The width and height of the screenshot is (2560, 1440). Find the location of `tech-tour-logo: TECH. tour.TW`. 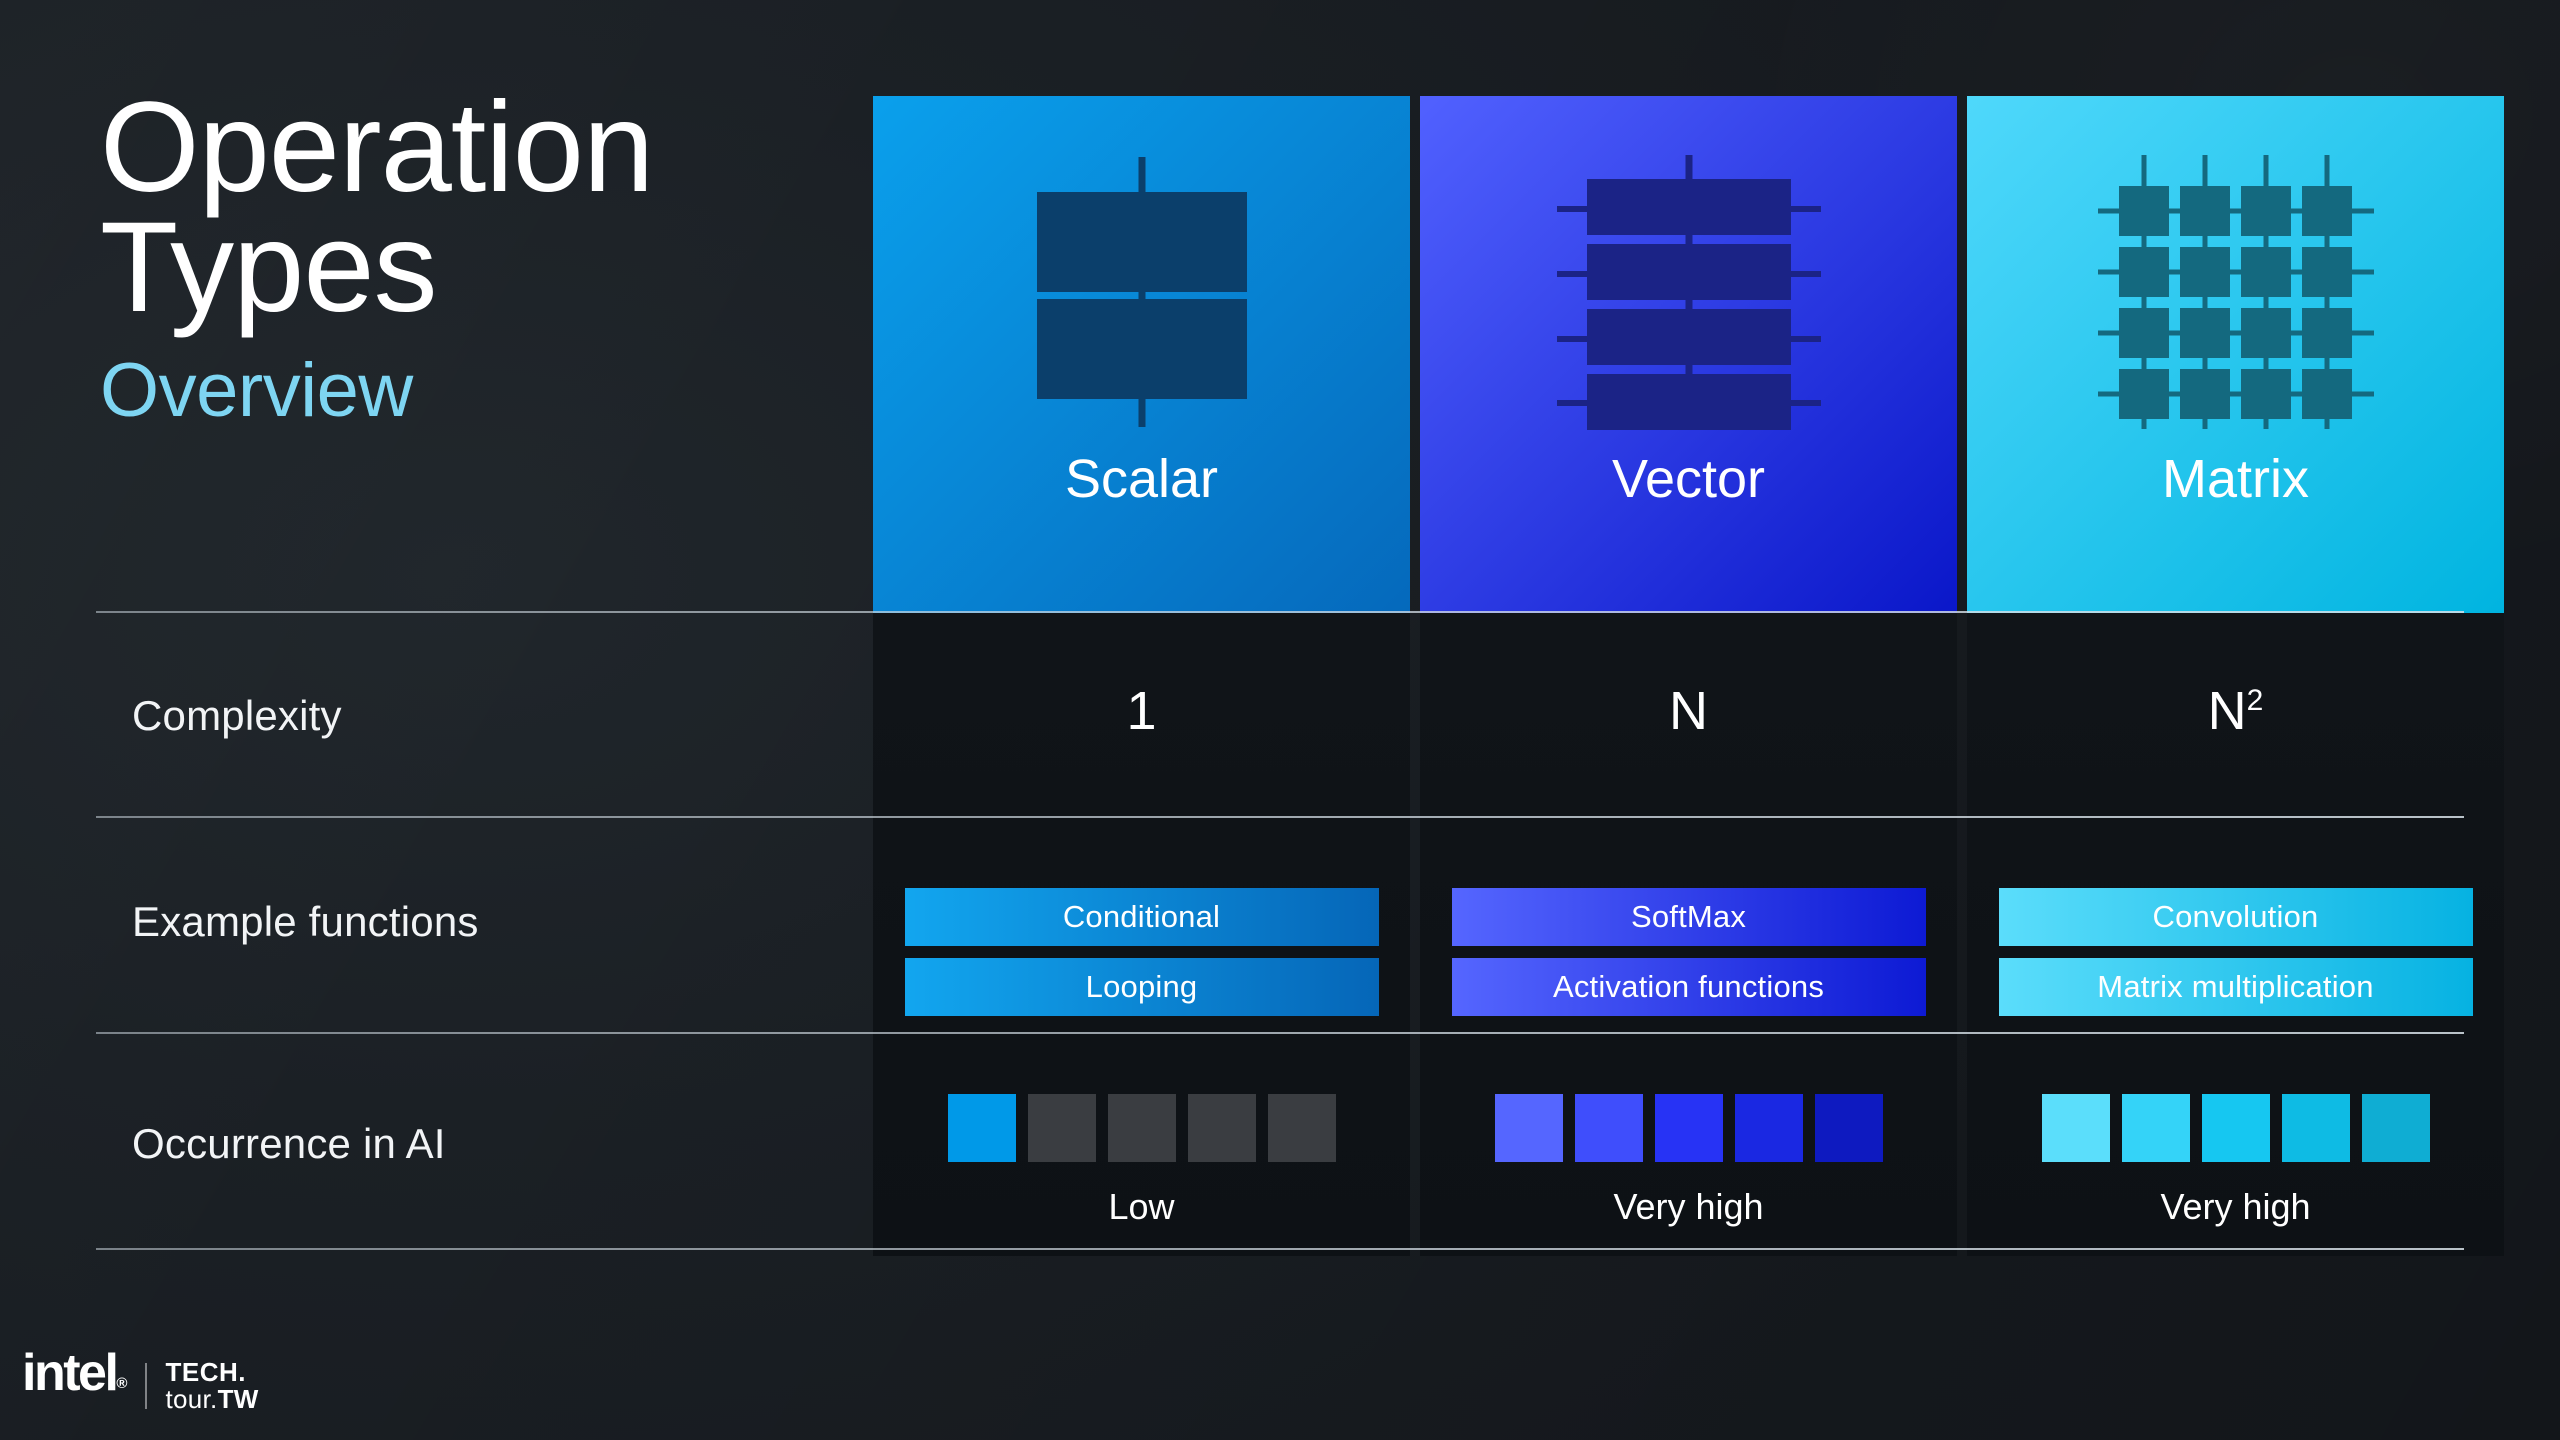

tech-tour-logo: TECH. tour.TW is located at coordinates (211, 1385).